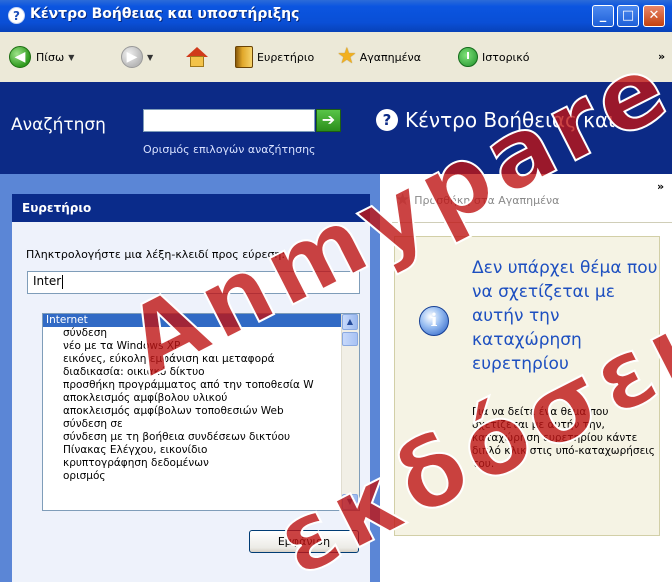  Describe the element at coordinates (150, 57) in the screenshot. I see `forward-dropdown-icon: ▼` at that location.